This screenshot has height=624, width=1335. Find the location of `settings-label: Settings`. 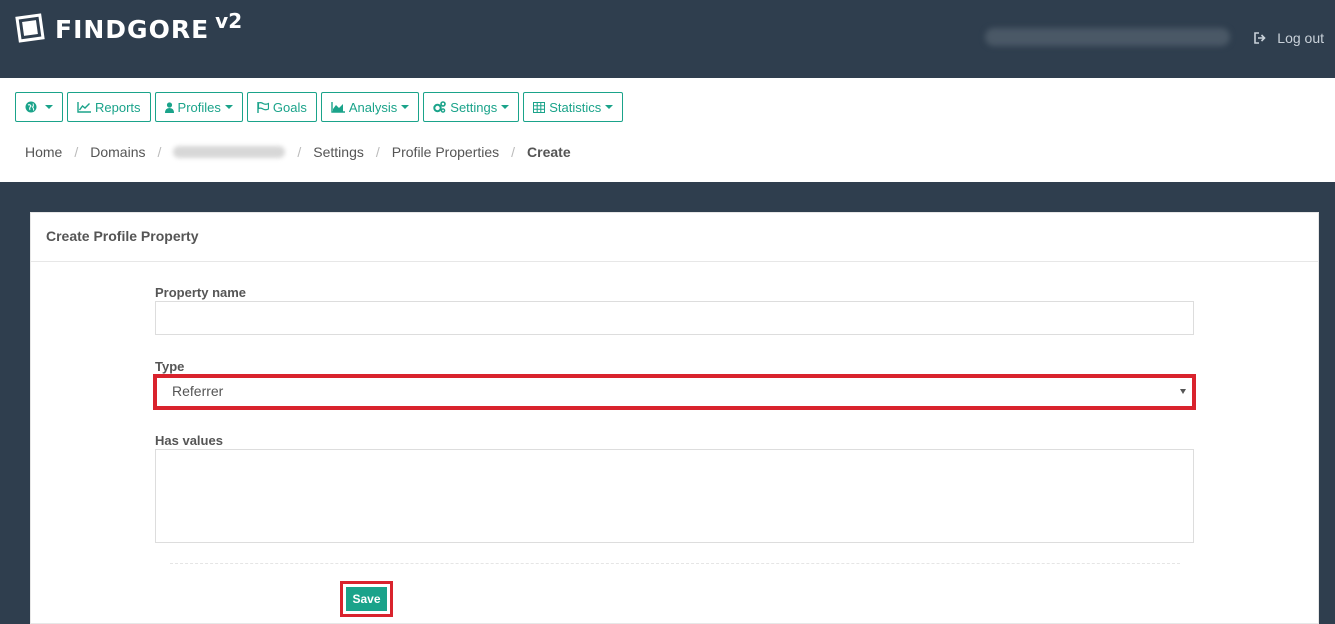

settings-label: Settings is located at coordinates (474, 107).